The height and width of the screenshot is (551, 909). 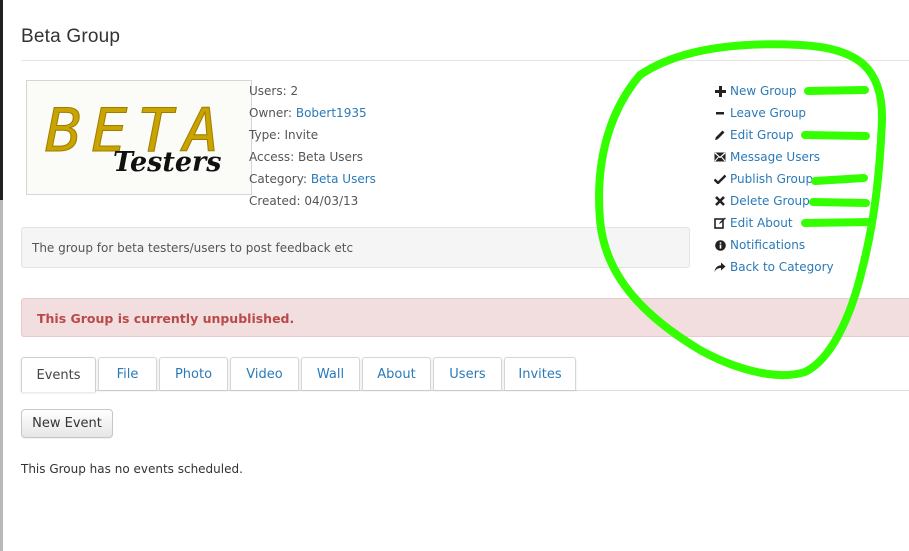 I want to click on no-events-message: This Group has no events scheduled., so click(x=132, y=469).